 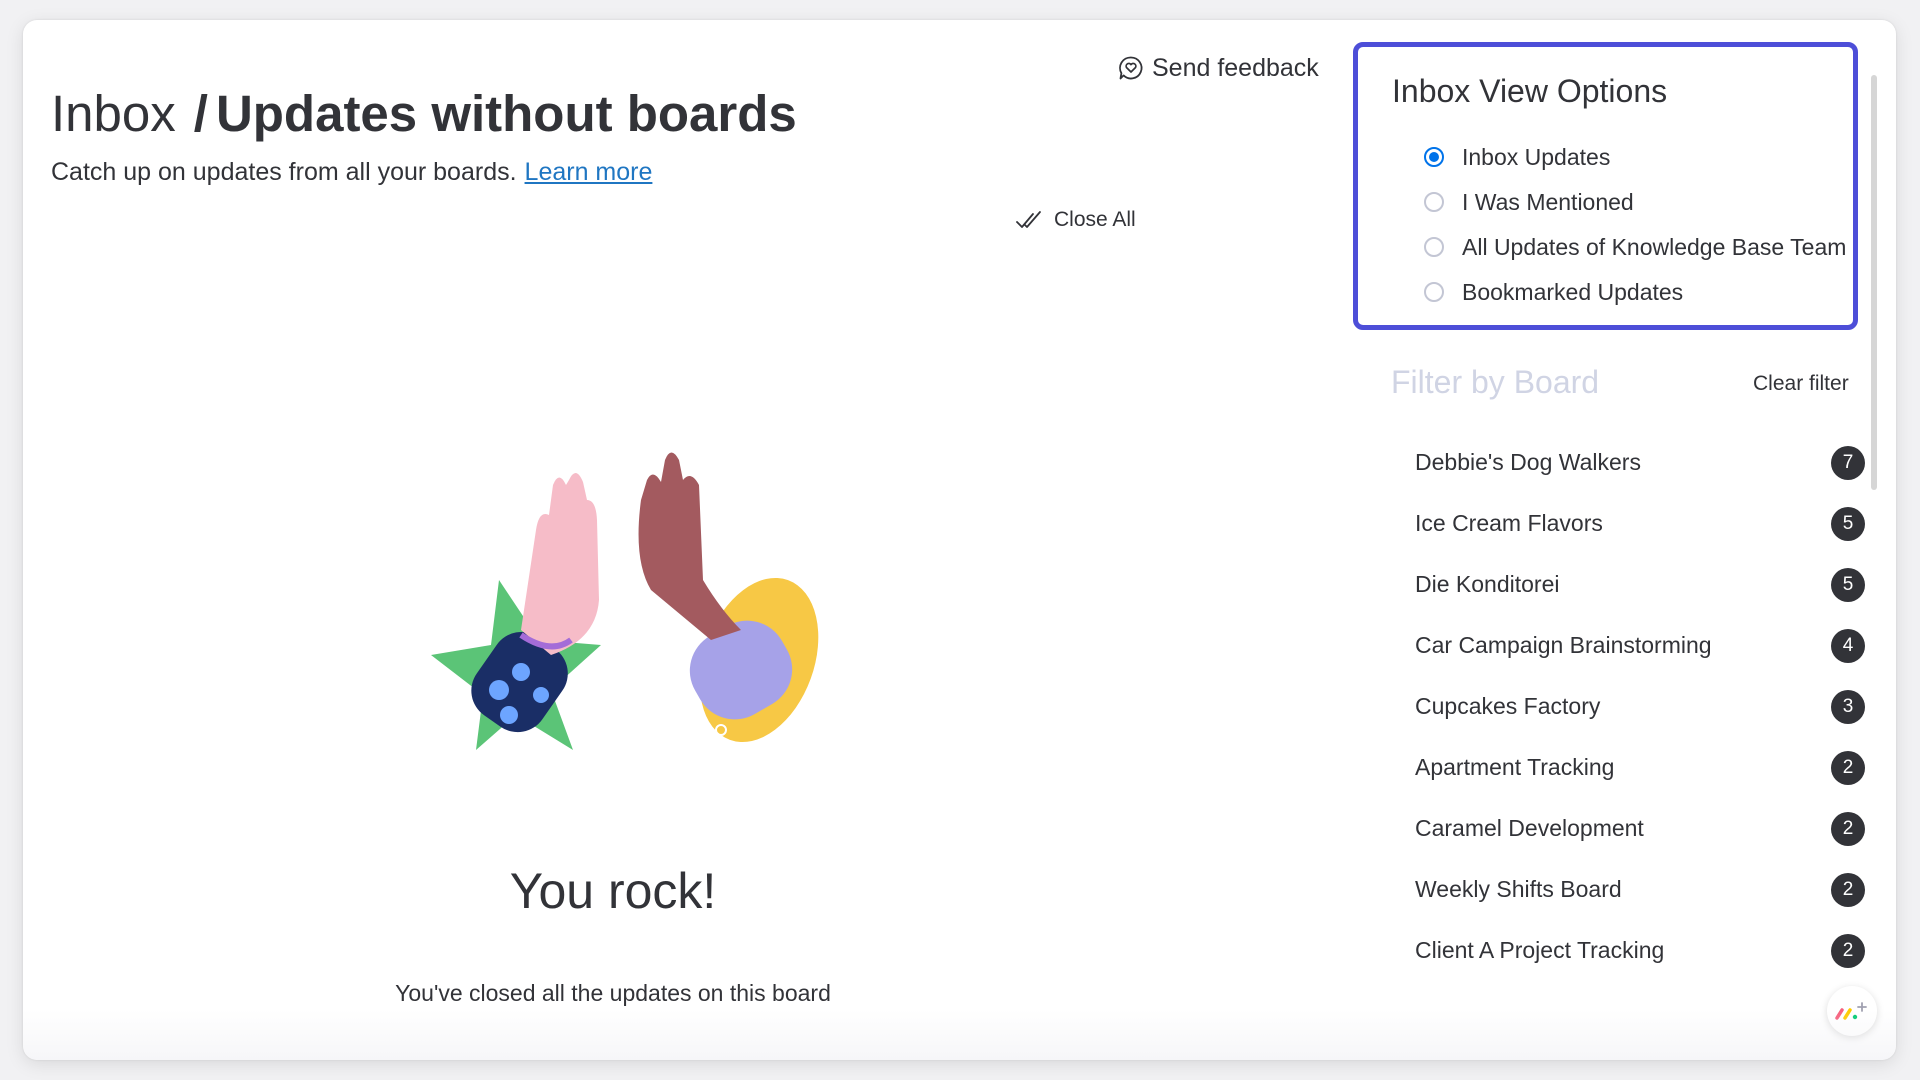 What do you see at coordinates (1235, 67) in the screenshot?
I see `send-feedback-label: Send feedback` at bounding box center [1235, 67].